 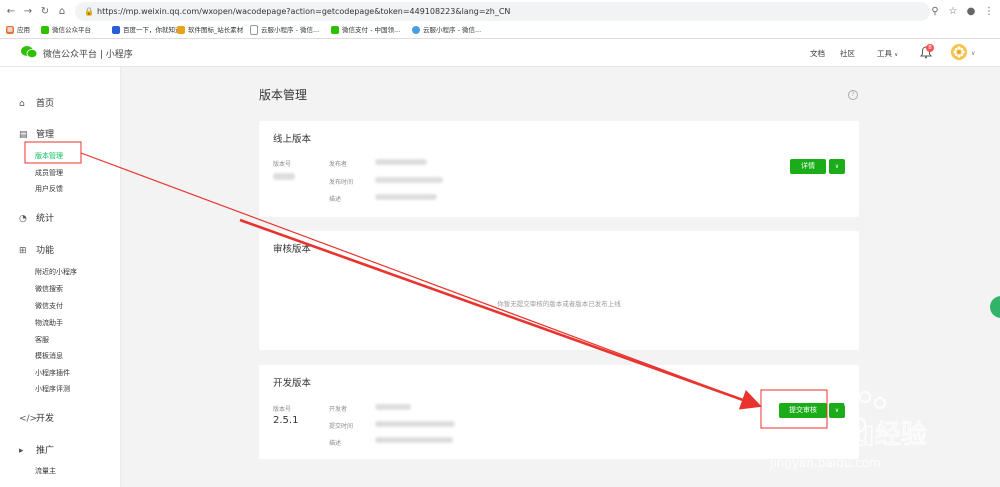 What do you see at coordinates (21, 451) in the screenshot?
I see `megaphone-icon: ▸` at bounding box center [21, 451].